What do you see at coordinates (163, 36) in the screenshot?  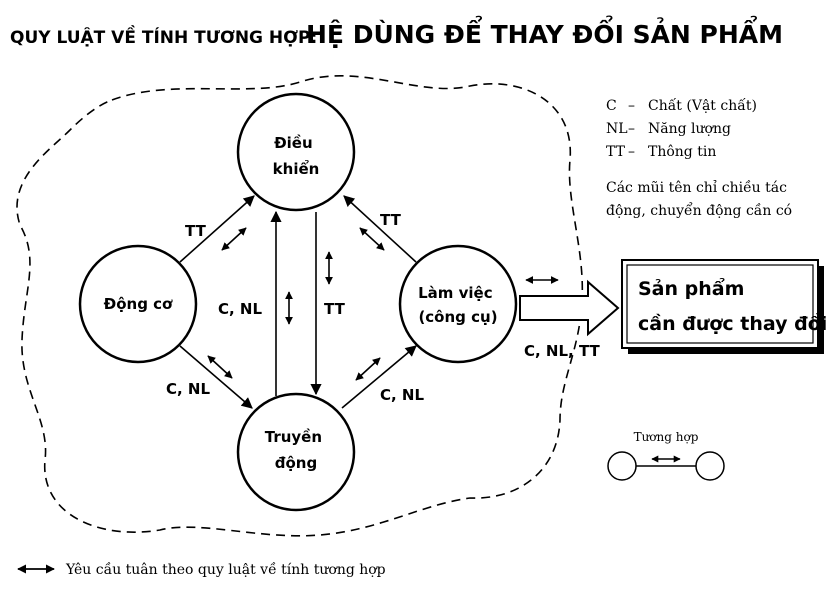 I see `title-prefix: QUY LUẬT VỀ TÍNH TƯƠNG HỢP:` at bounding box center [163, 36].